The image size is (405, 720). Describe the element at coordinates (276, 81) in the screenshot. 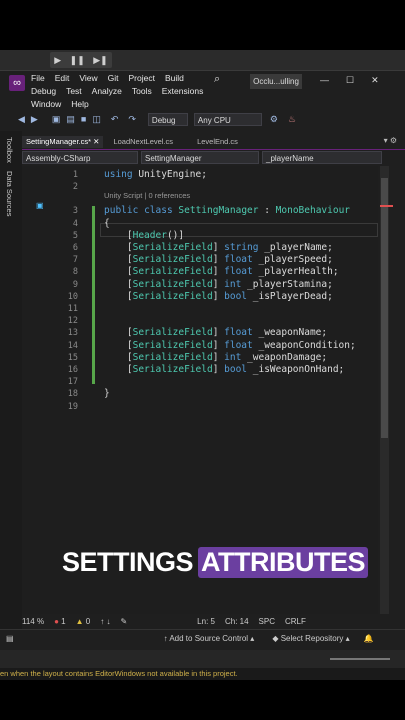

I see `solution-title: Occlu...ulling` at that location.